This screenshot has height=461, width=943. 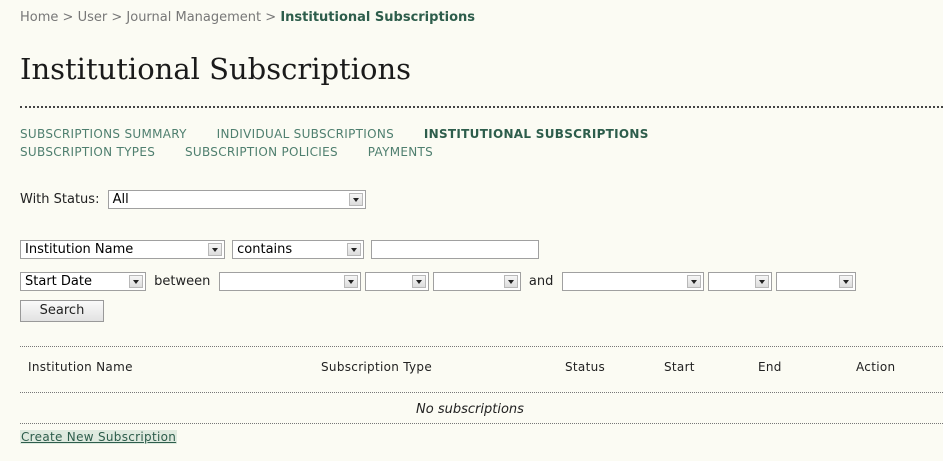 I want to click on breadcrumb-journal-management: Journal Management, so click(x=193, y=17).